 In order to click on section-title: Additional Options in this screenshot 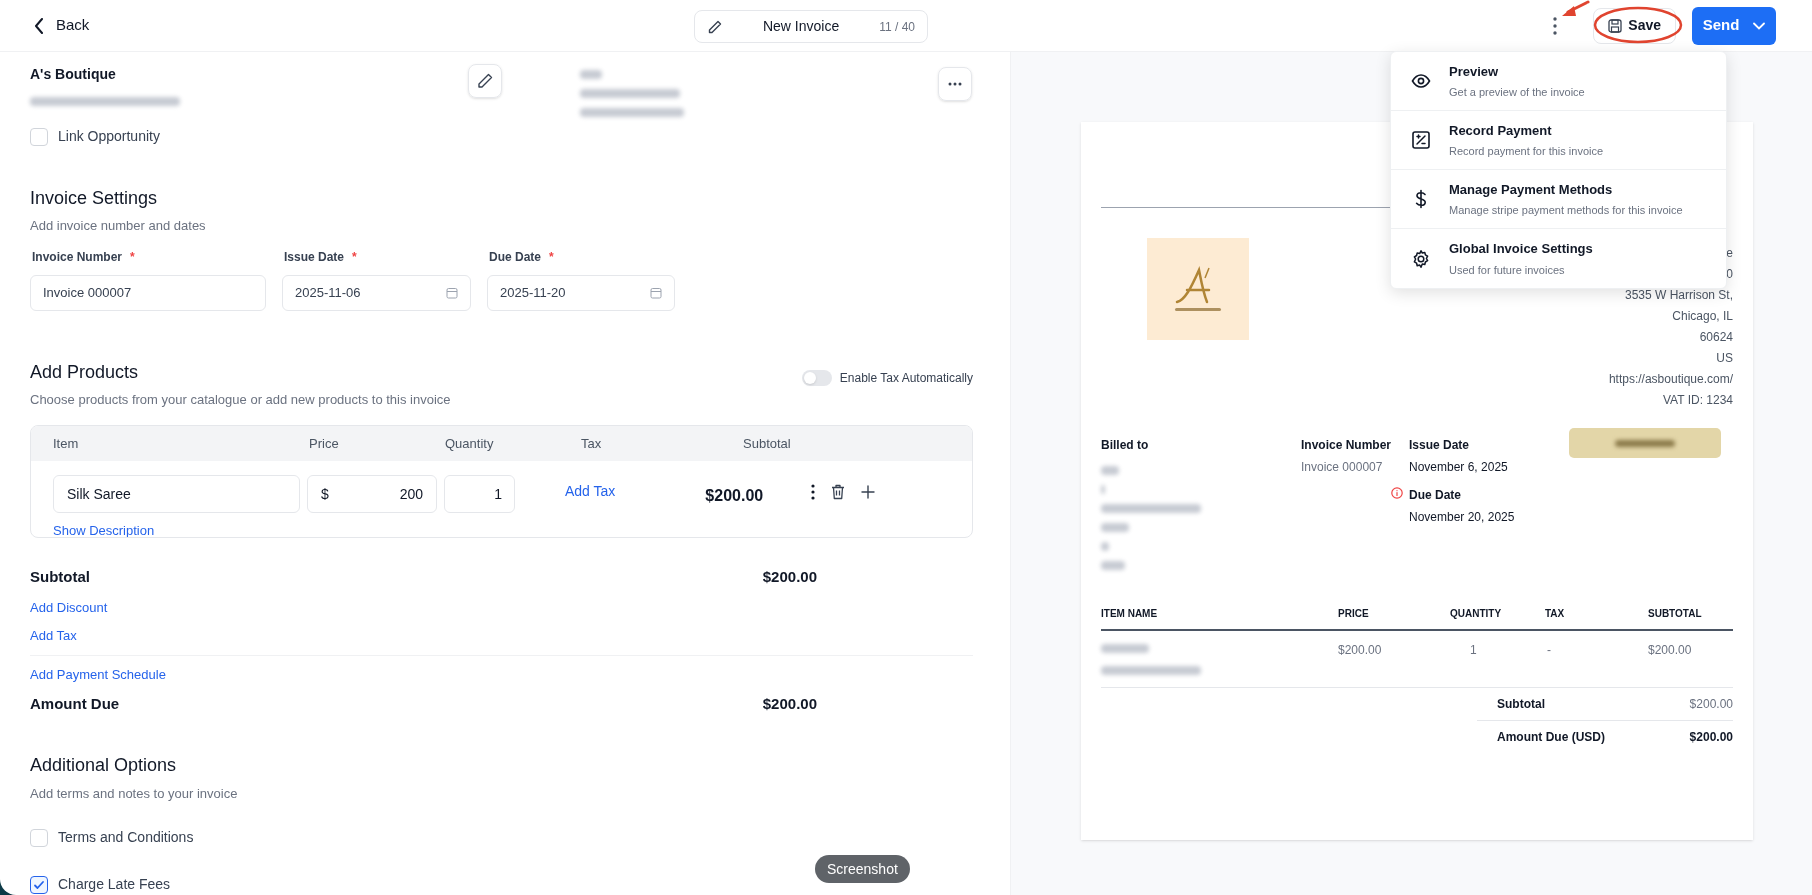, I will do `click(104, 765)`.